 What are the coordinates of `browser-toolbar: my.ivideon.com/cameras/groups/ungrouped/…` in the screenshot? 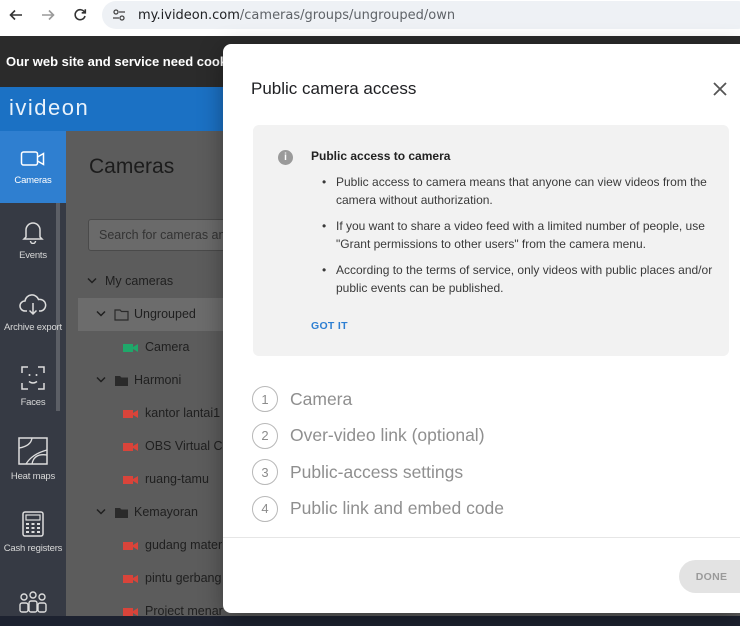 It's located at (370, 15).